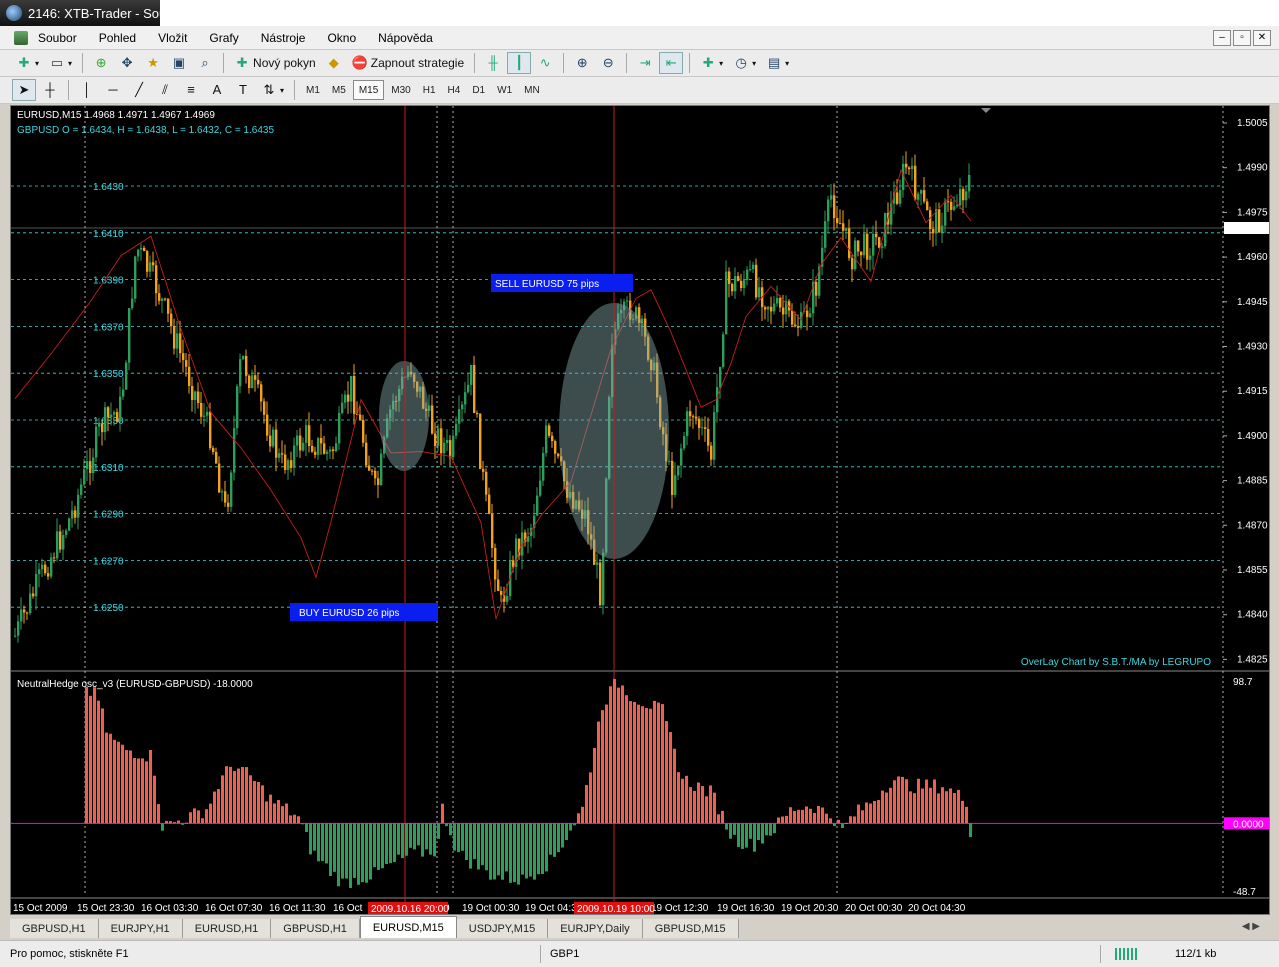 Image resolution: width=1279 pixels, height=967 pixels. What do you see at coordinates (191, 90) in the screenshot?
I see `fibonacci-tool: ≡` at bounding box center [191, 90].